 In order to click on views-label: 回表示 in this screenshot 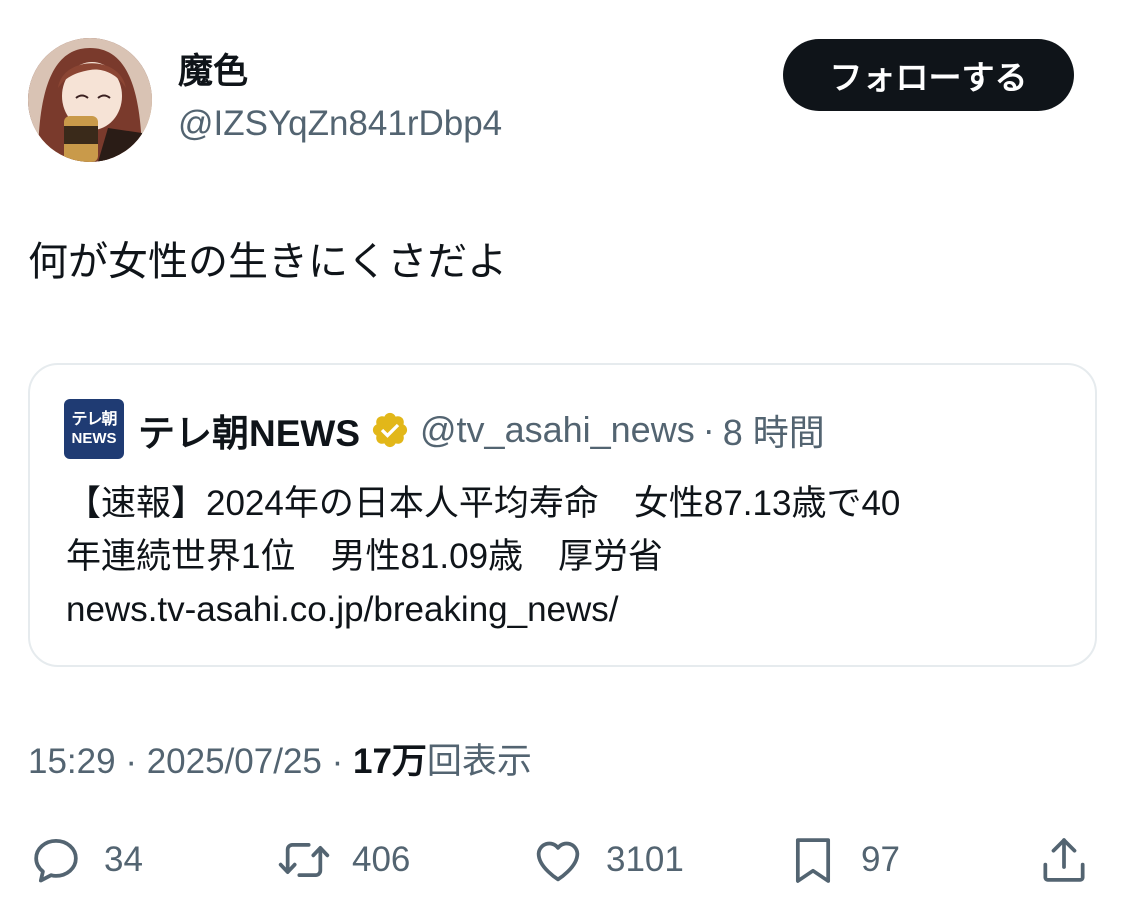, I will do `click(479, 761)`.